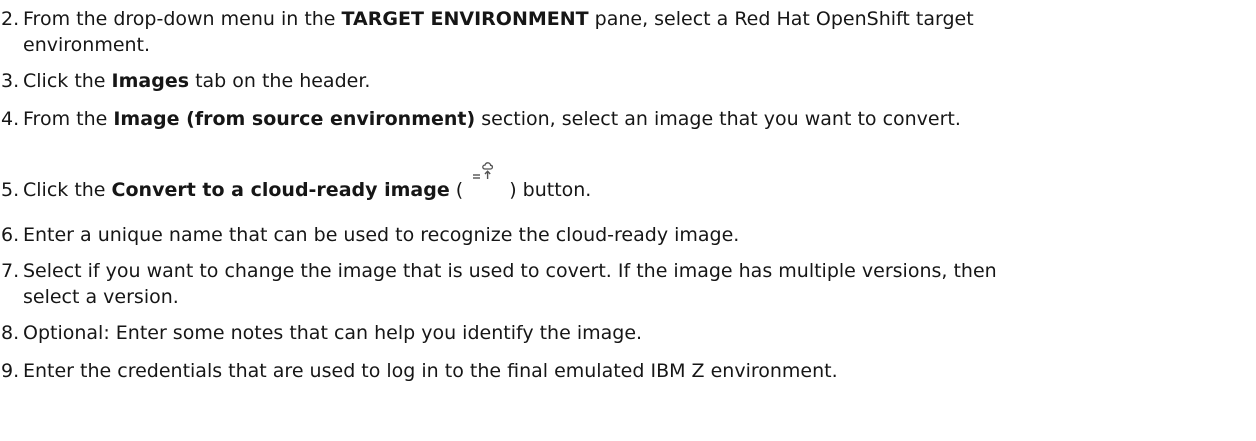 This screenshot has width=1256, height=441. What do you see at coordinates (10, 19) in the screenshot?
I see `step-number: 2.` at bounding box center [10, 19].